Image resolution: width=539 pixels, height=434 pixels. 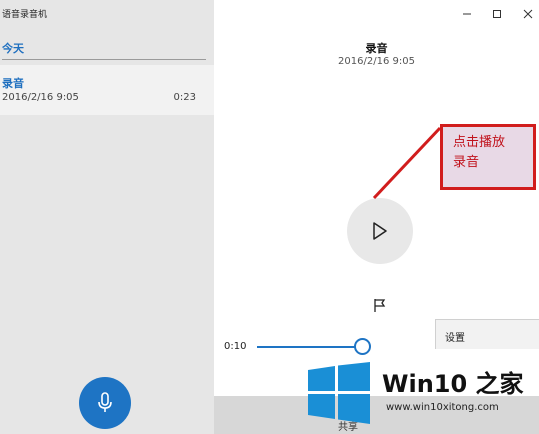 I want to click on annotation-line-1: 点击播放, so click(x=479, y=142).